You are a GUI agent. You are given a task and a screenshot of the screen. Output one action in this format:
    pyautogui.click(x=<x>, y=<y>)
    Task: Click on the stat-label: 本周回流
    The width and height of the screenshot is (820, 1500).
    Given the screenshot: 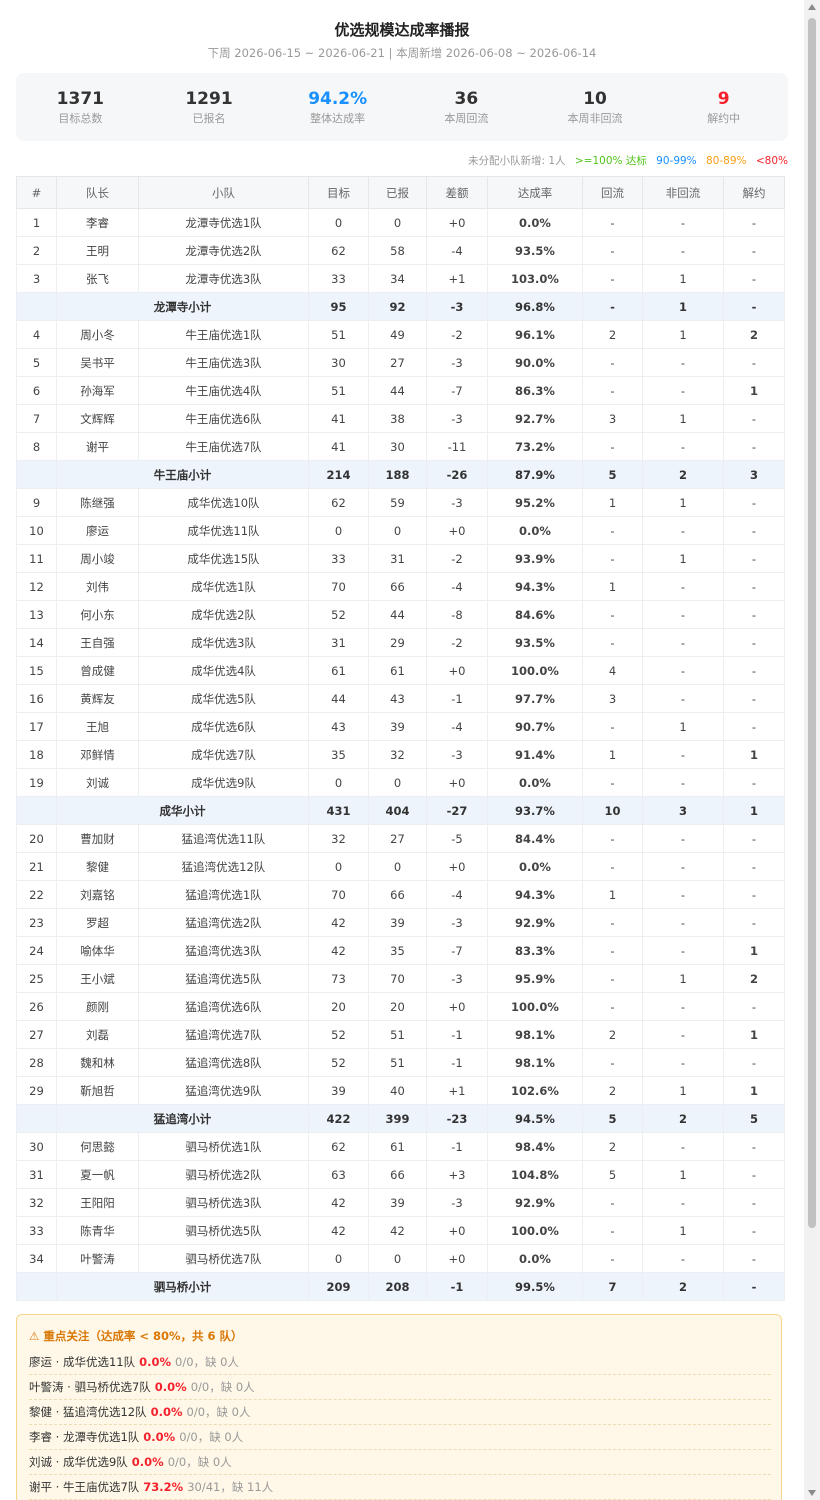 What is the action you would take?
    pyautogui.click(x=466, y=118)
    